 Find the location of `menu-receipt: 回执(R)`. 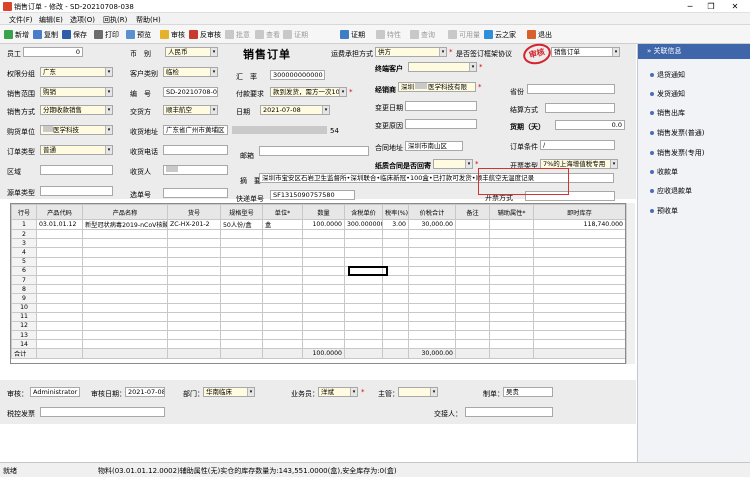

menu-receipt: 回执(R) is located at coordinates (115, 20).